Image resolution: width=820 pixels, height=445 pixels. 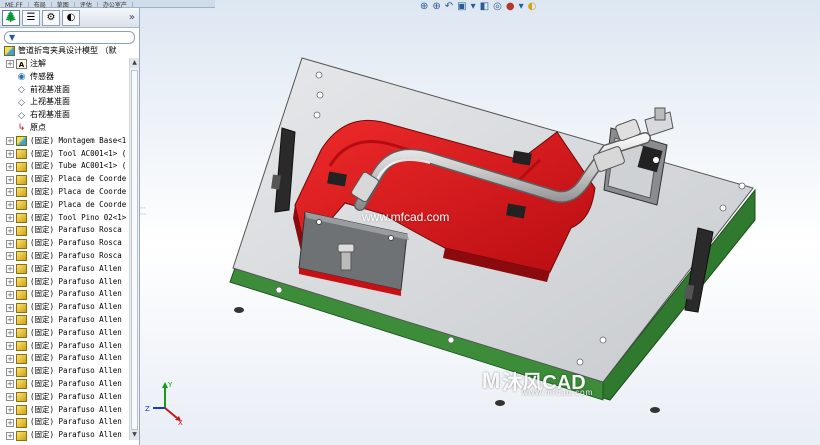 I want to click on scroll-thumb, so click(x=134, y=250).